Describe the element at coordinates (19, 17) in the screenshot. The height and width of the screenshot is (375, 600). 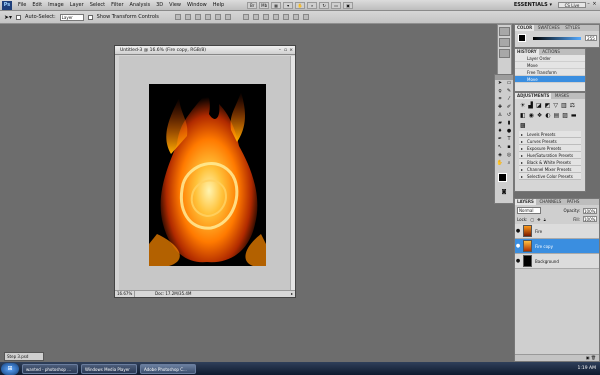
I see `auto-select-checkbox` at that location.